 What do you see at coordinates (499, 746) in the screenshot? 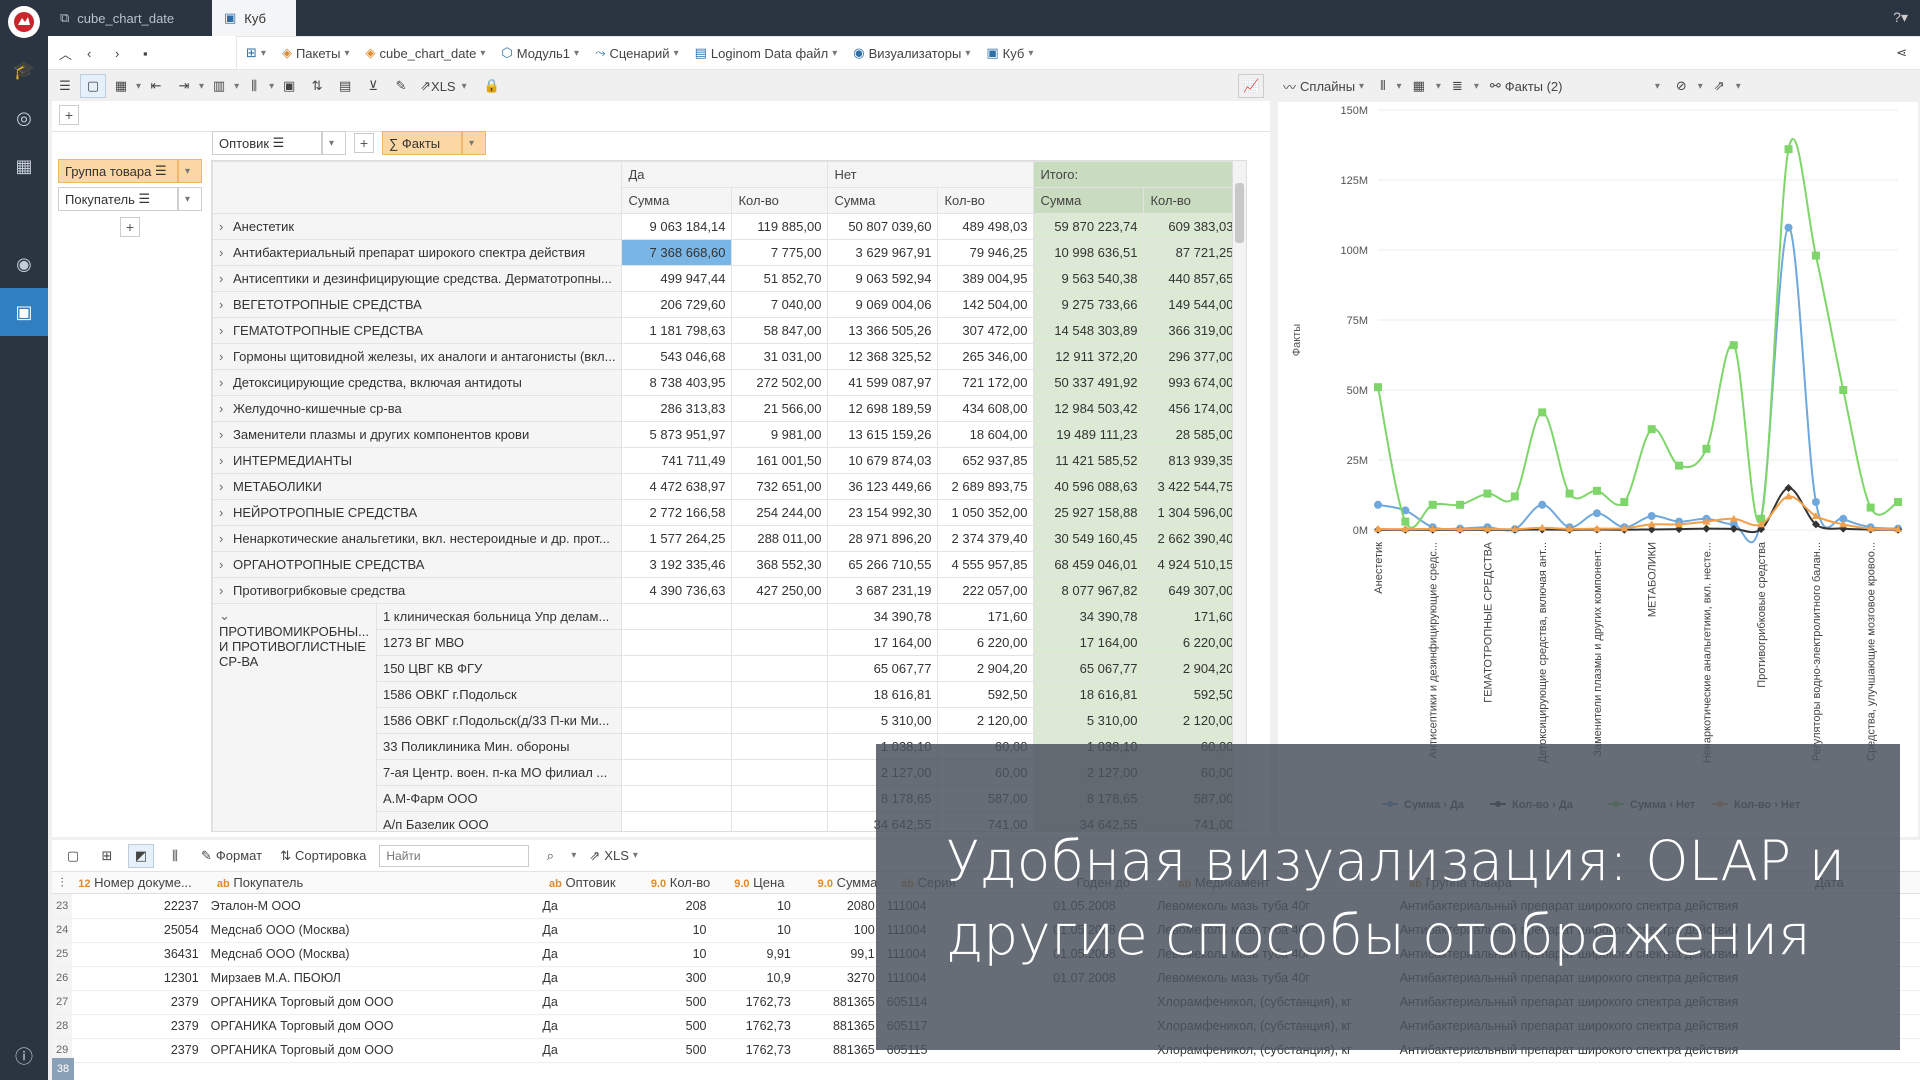
I see `sub-row-header: 33 Поликлиника Мин. обороны` at bounding box center [499, 746].